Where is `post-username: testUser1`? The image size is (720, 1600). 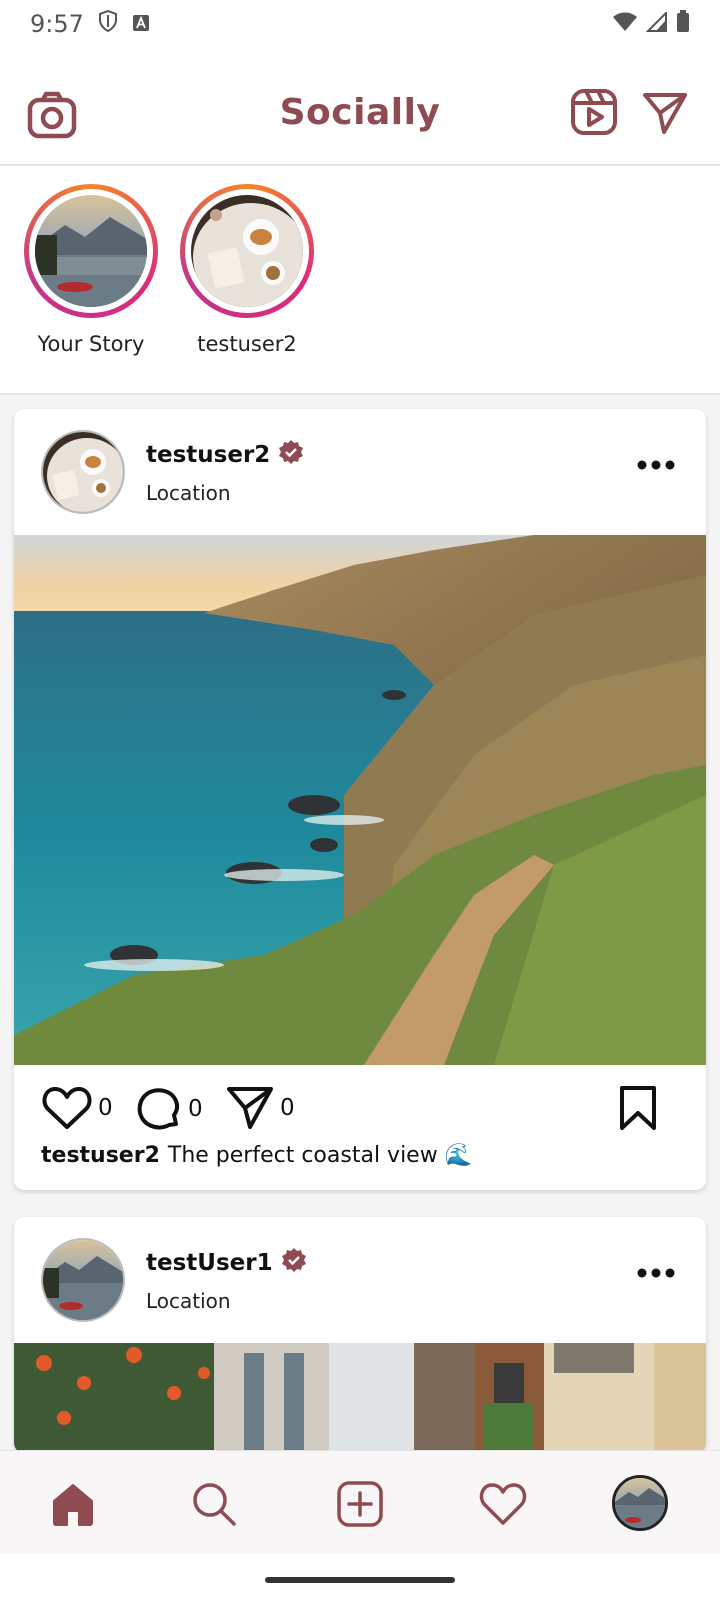 post-username: testUser1 is located at coordinates (226, 1263).